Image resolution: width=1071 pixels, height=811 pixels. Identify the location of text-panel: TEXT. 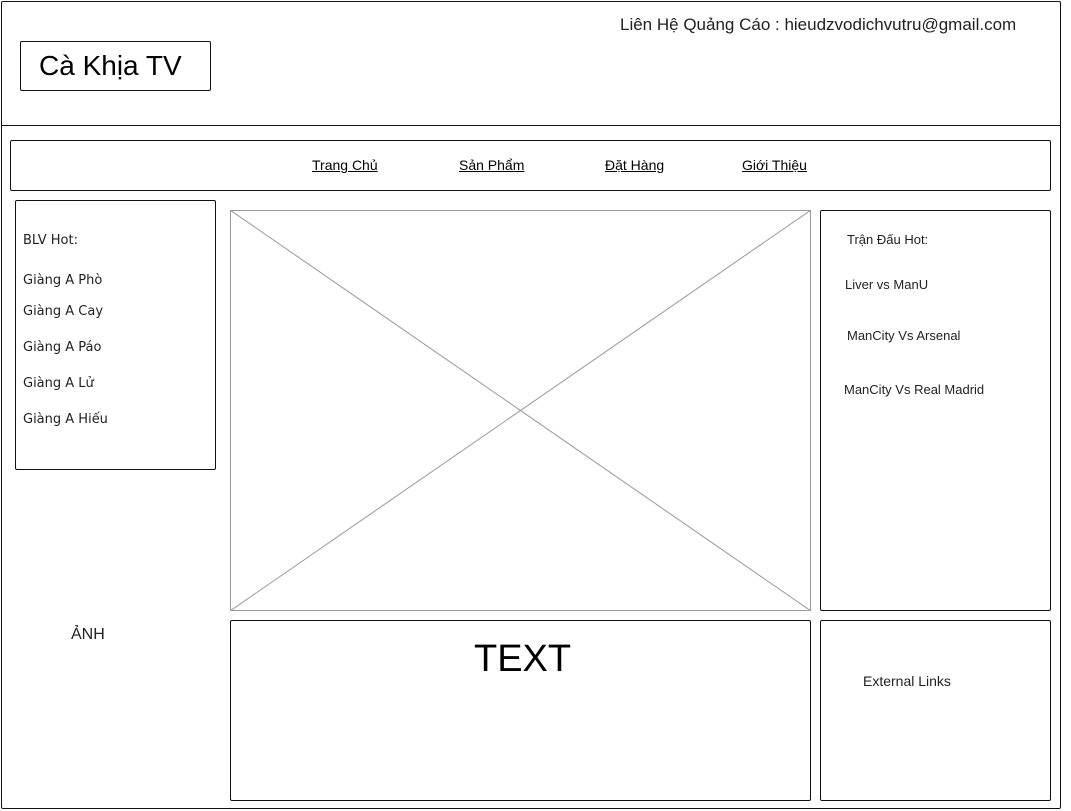
(520, 710).